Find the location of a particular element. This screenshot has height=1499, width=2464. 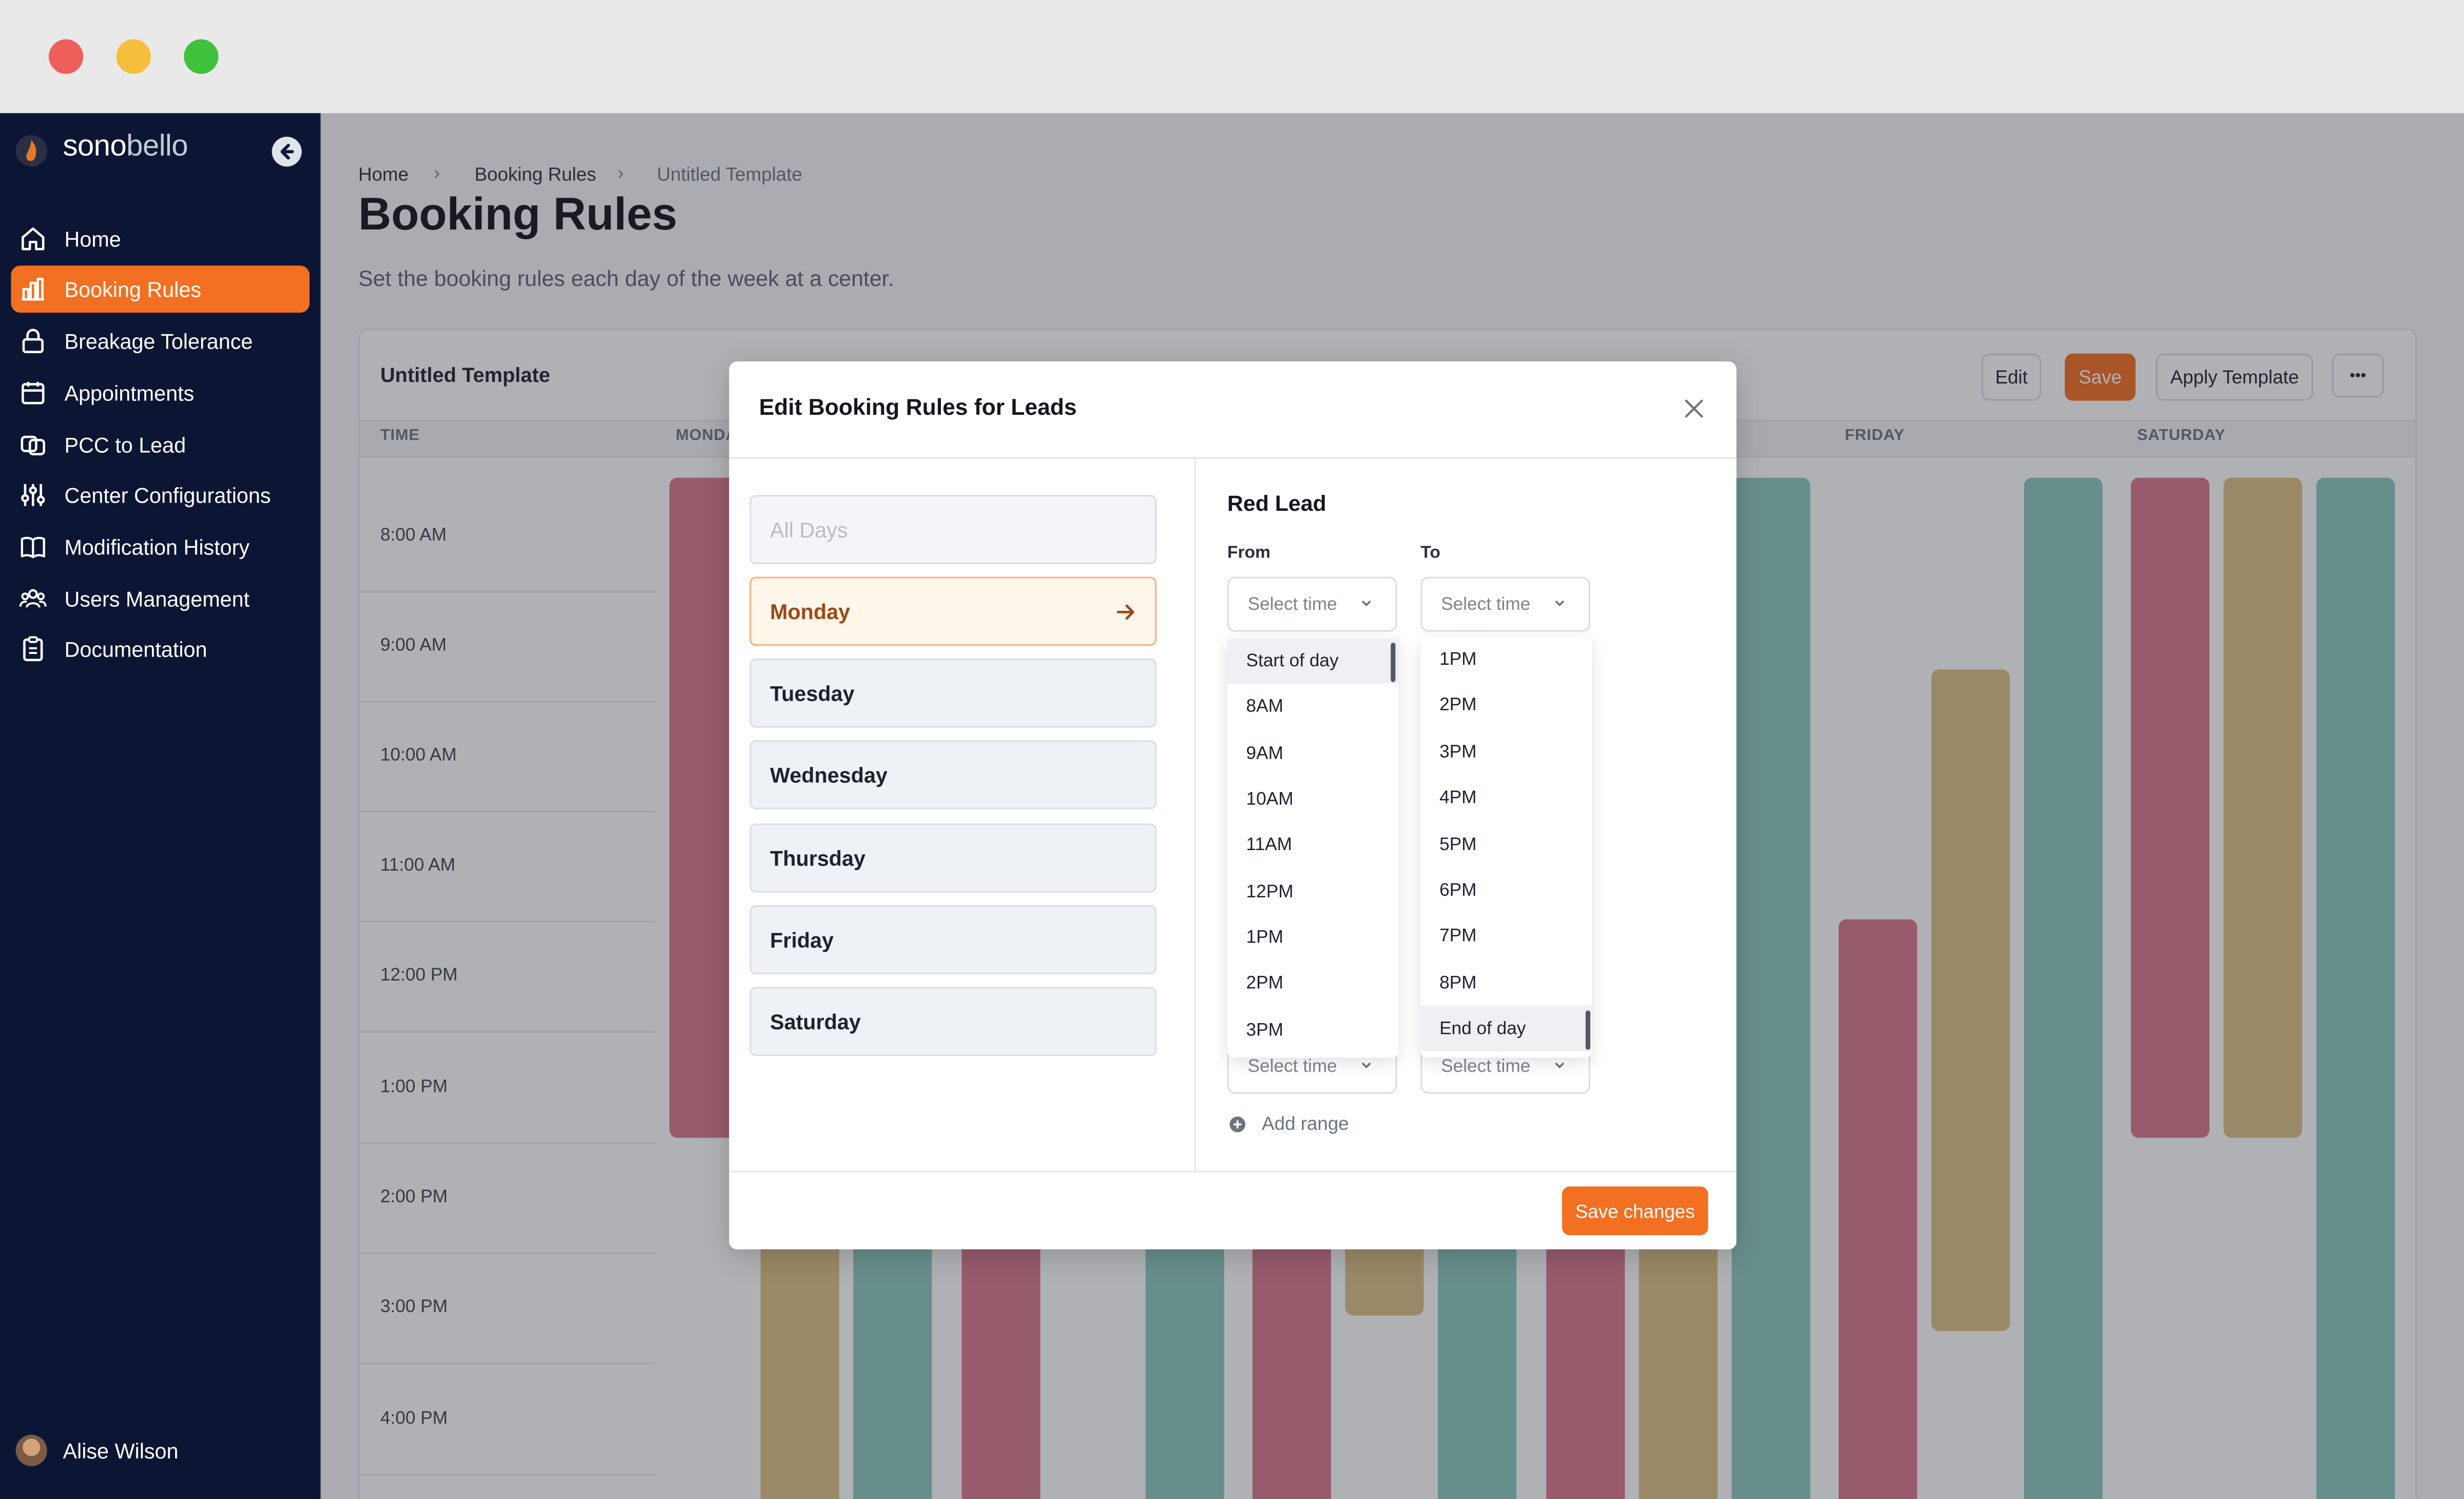

to-option: 6PM is located at coordinates (1506, 891).